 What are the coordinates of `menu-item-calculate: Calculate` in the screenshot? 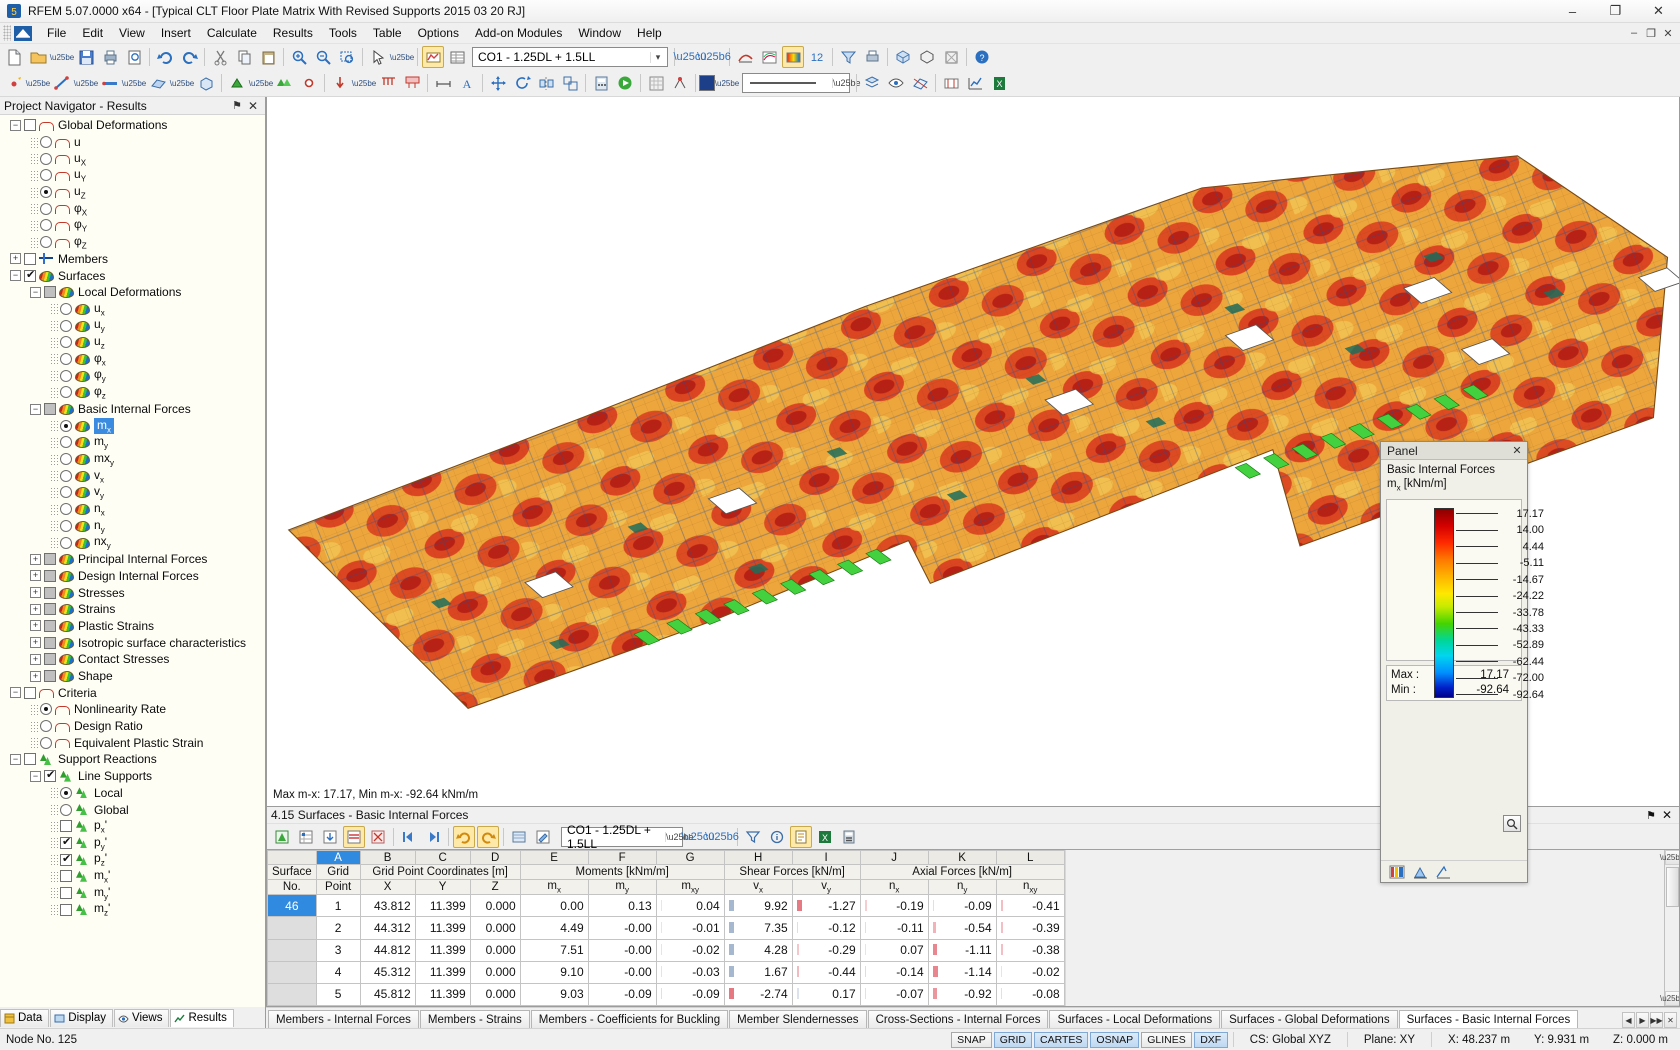 It's located at (232, 33).